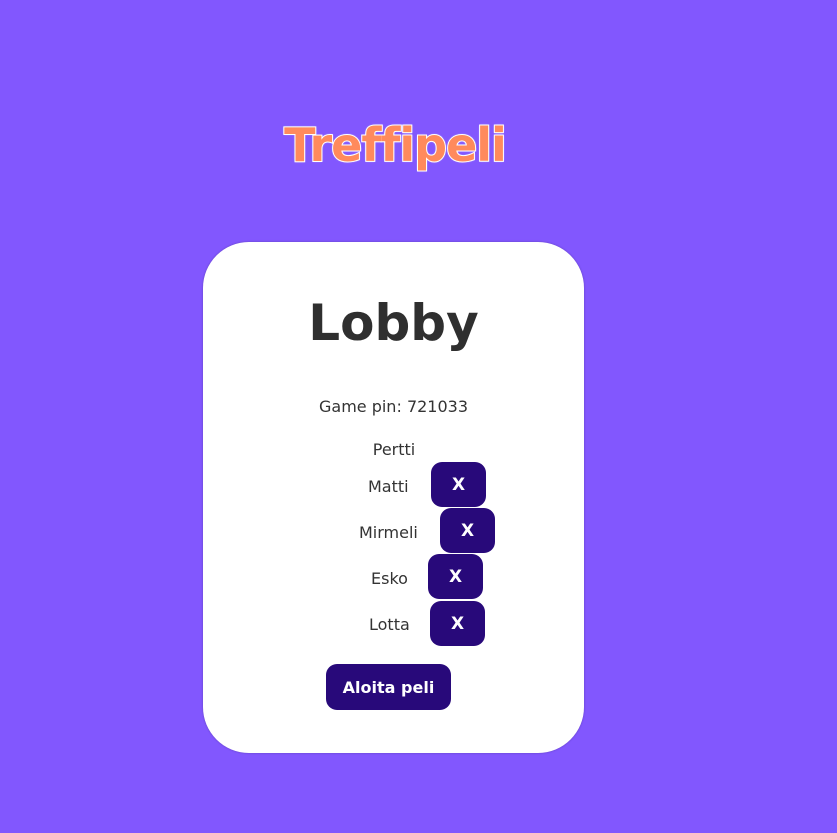  What do you see at coordinates (388, 532) in the screenshot?
I see `player-name: Mirmeli` at bounding box center [388, 532].